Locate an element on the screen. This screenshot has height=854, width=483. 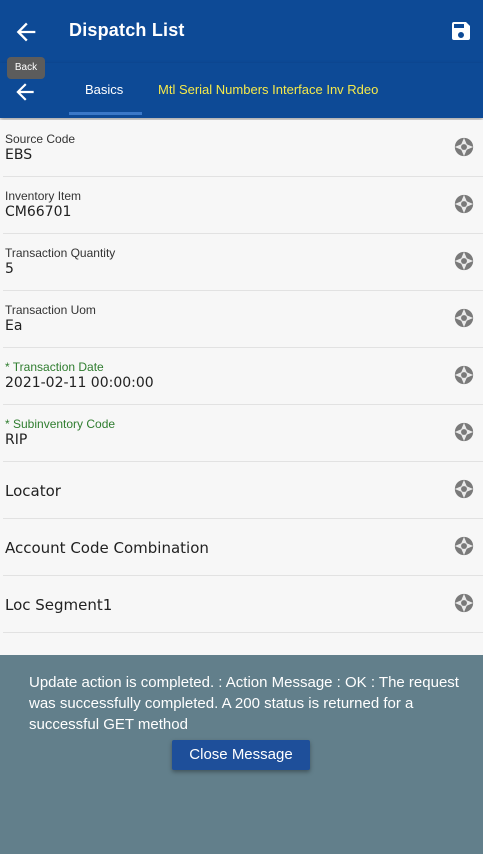
field-value: RIP is located at coordinates (16, 440).